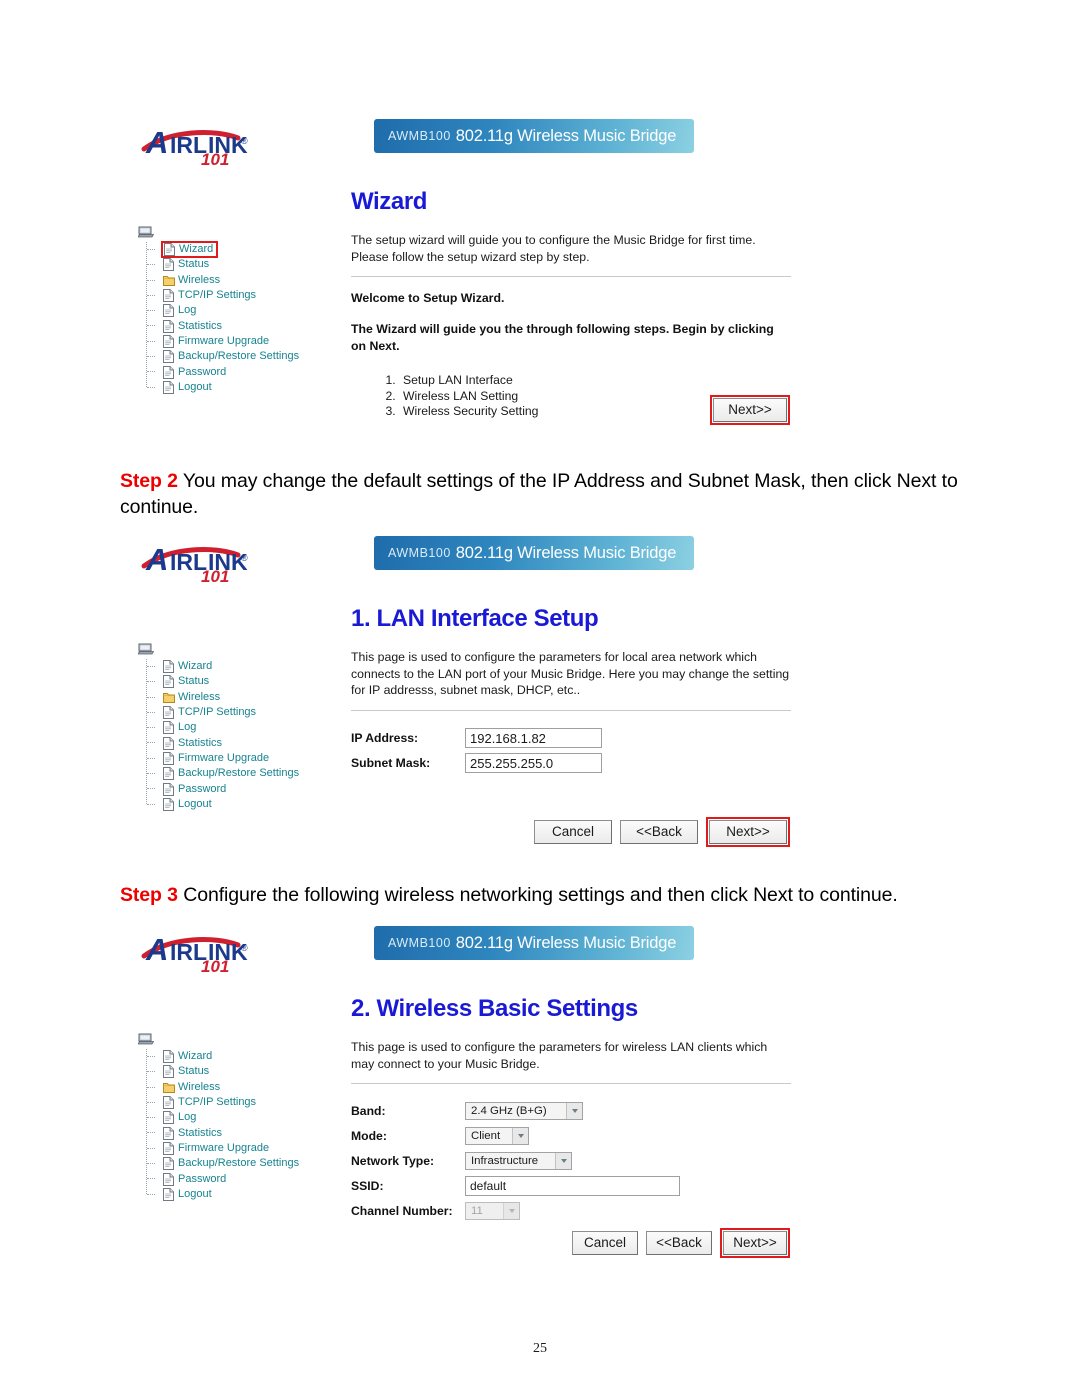  Describe the element at coordinates (494, 1008) in the screenshot. I see `page-title: 2. Wireless Basic Settings` at that location.